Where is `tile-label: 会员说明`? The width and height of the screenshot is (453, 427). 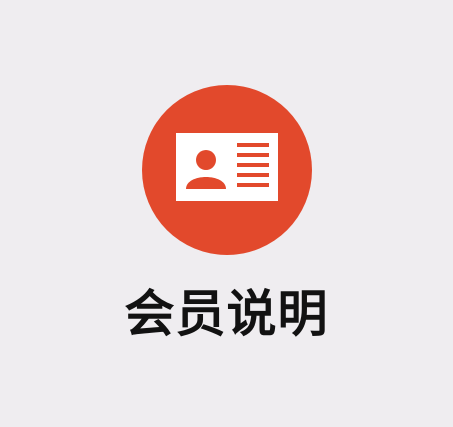 tile-label: 会员说明 is located at coordinates (226, 314).